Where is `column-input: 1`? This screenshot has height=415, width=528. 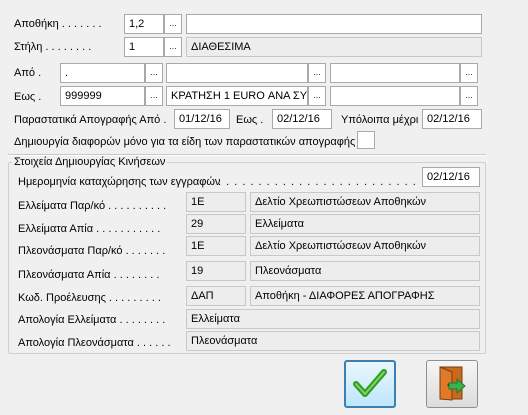 column-input: 1 is located at coordinates (144, 47).